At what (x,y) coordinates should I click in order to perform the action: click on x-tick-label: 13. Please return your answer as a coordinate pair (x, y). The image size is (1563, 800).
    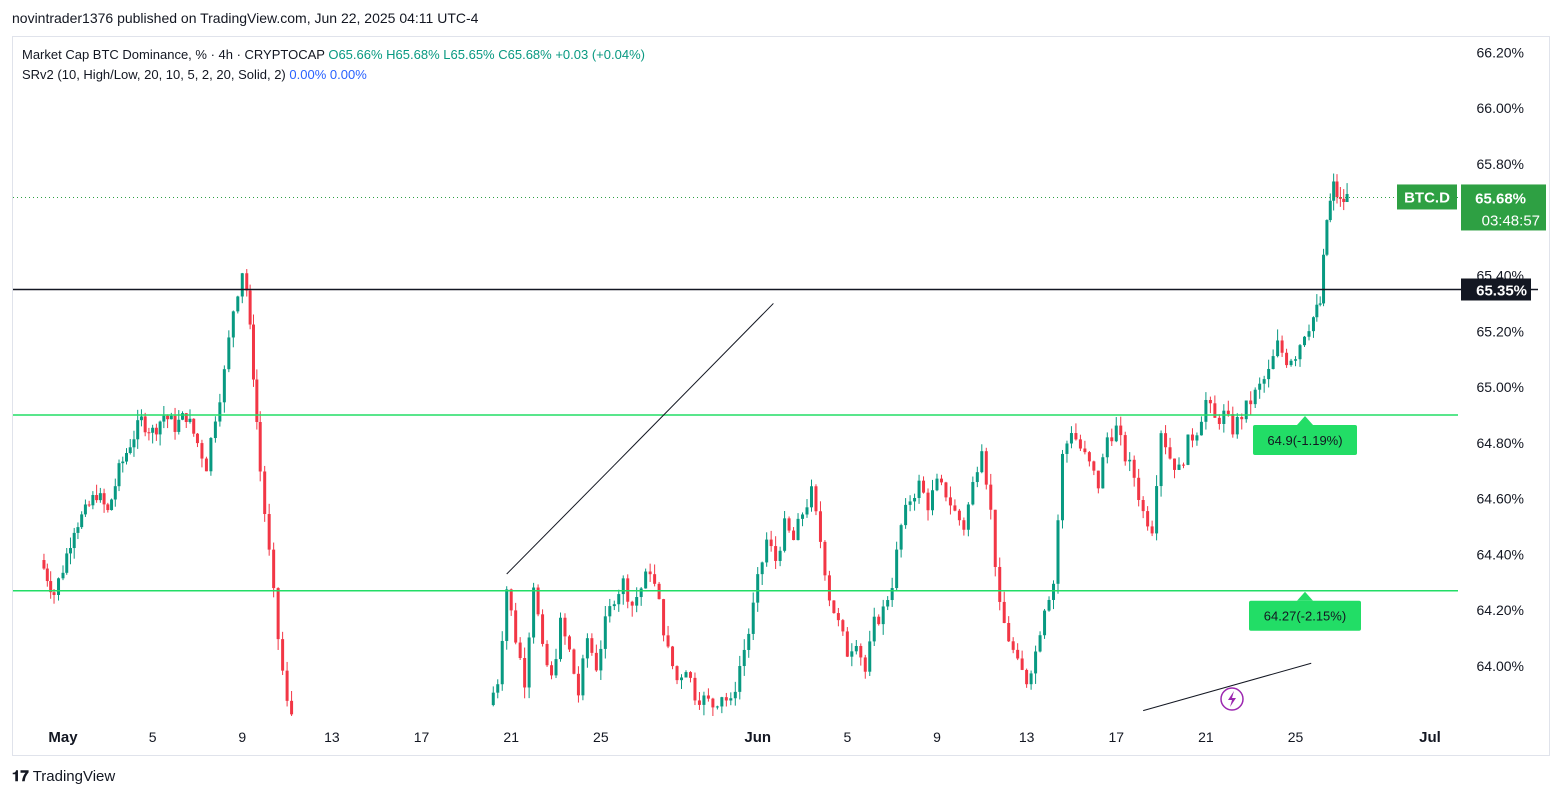
    Looking at the image, I should click on (1027, 737).